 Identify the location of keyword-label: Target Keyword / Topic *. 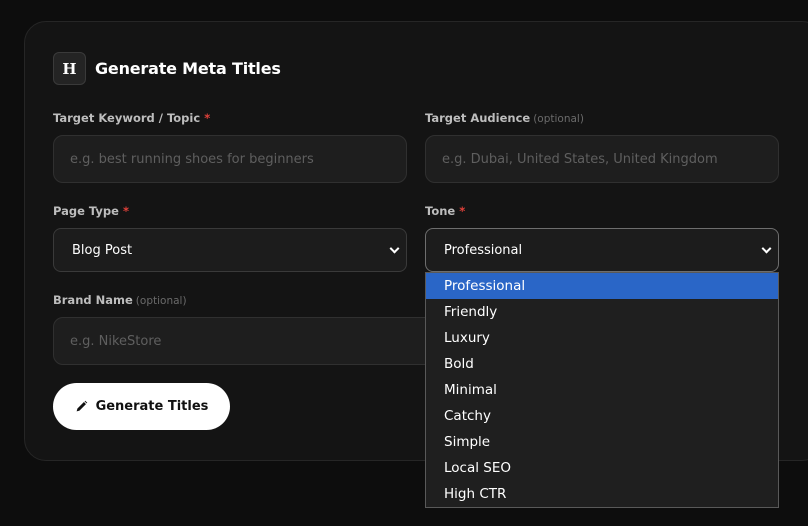
(131, 118).